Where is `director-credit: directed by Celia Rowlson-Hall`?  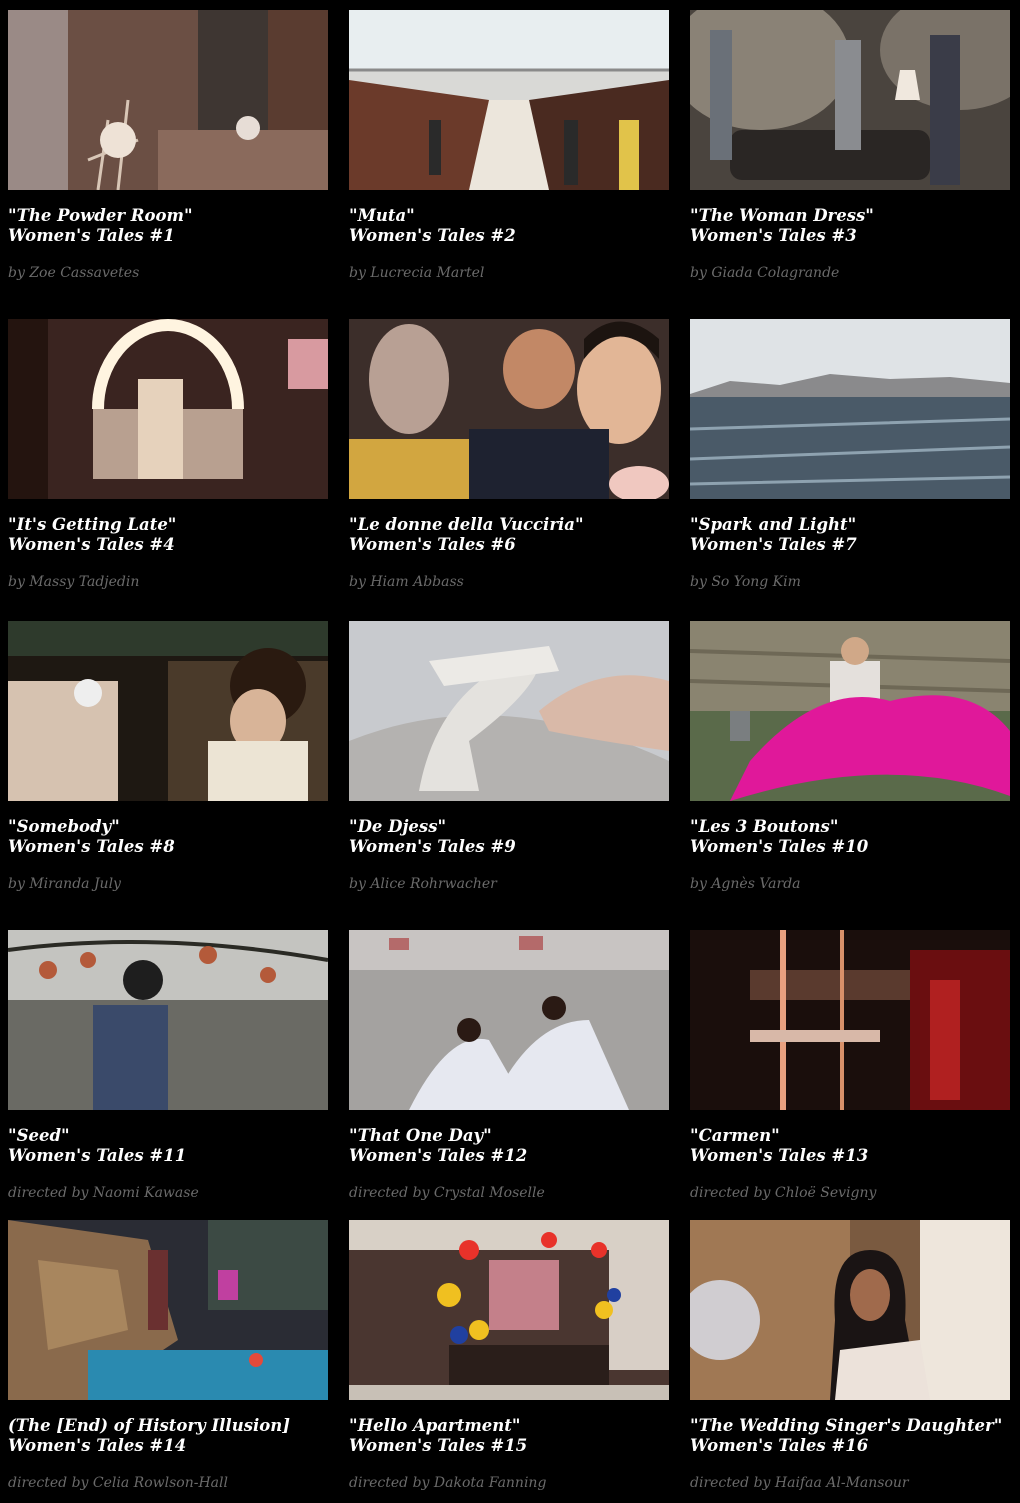
director-credit: directed by Celia Rowlson-Hall is located at coordinates (118, 1483).